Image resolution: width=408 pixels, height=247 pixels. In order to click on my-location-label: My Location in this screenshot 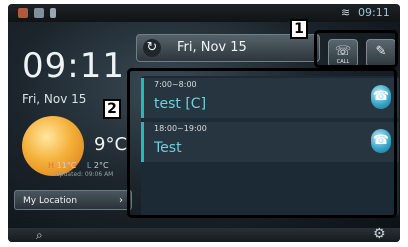, I will do `click(50, 201)`.